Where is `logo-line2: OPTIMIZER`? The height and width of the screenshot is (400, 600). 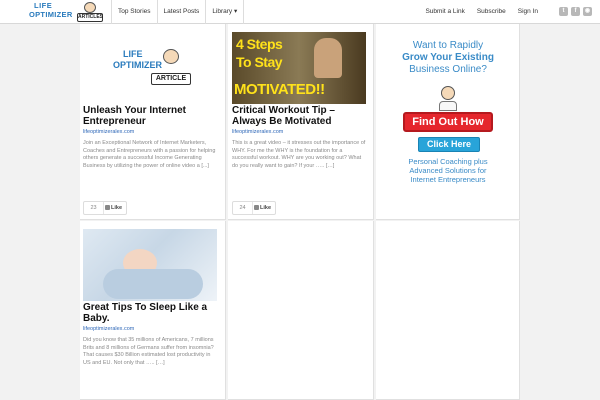 logo-line2: OPTIMIZER is located at coordinates (51, 14).